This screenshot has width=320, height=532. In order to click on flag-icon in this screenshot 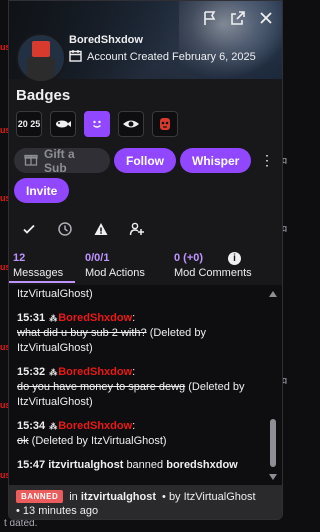, I will do `click(210, 18)`.